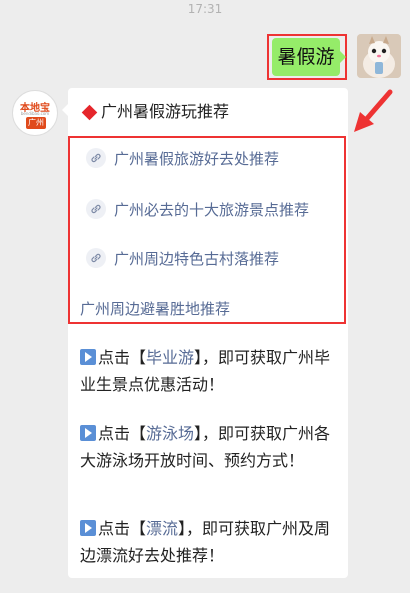 The image size is (410, 593). I want to click on plain-link: 广州周边避暑胜地推荐, so click(155, 308).